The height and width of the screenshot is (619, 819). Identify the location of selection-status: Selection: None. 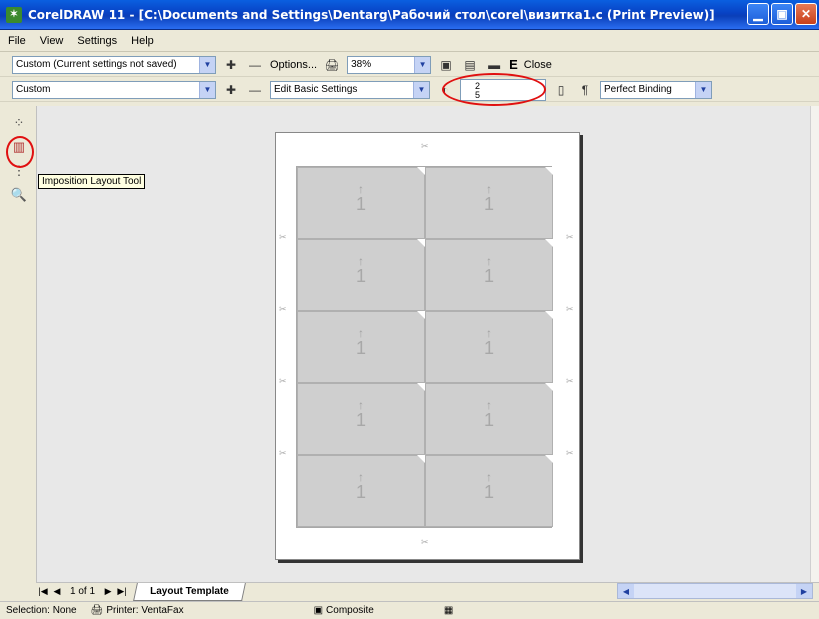
(41, 610).